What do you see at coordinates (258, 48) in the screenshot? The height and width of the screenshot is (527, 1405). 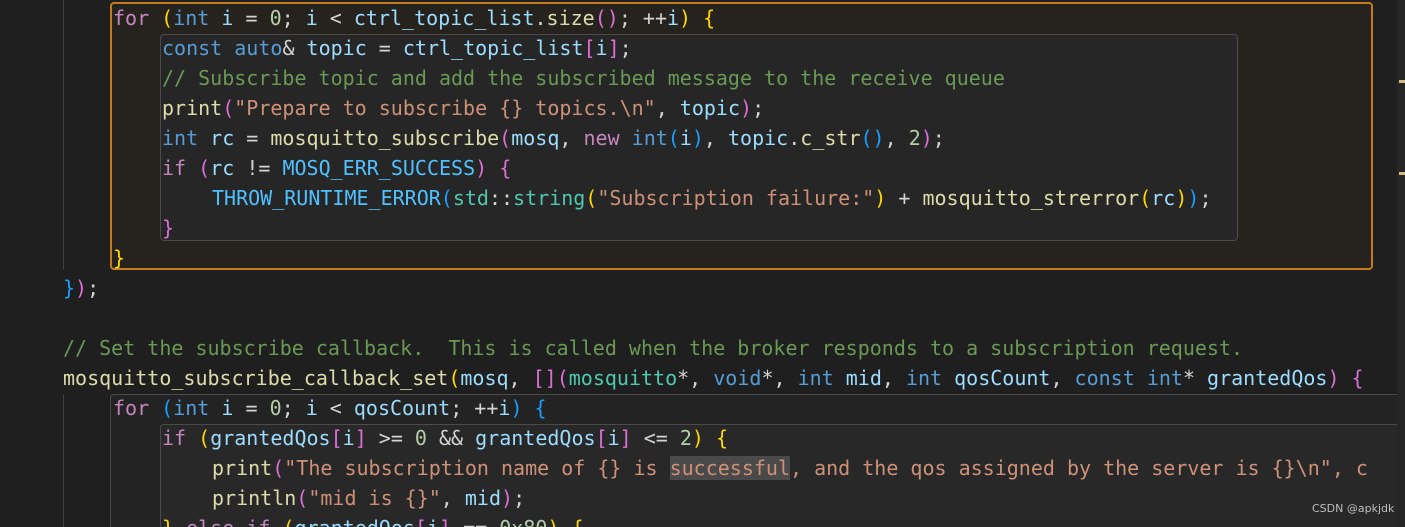 I see `code-token: auto` at bounding box center [258, 48].